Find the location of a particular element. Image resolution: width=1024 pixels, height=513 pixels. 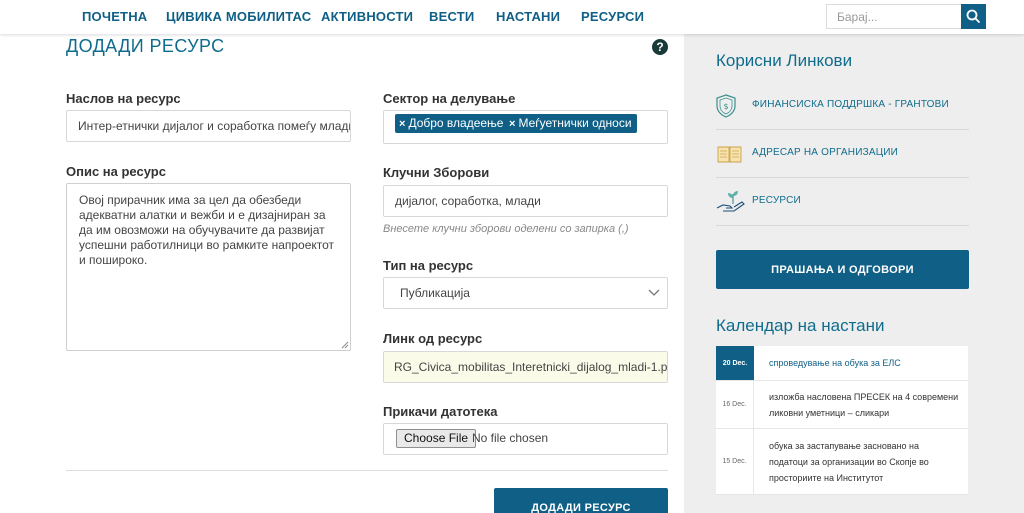

event-item: 20 Dec. спроведување на обука за ЕЛС is located at coordinates (842, 363).